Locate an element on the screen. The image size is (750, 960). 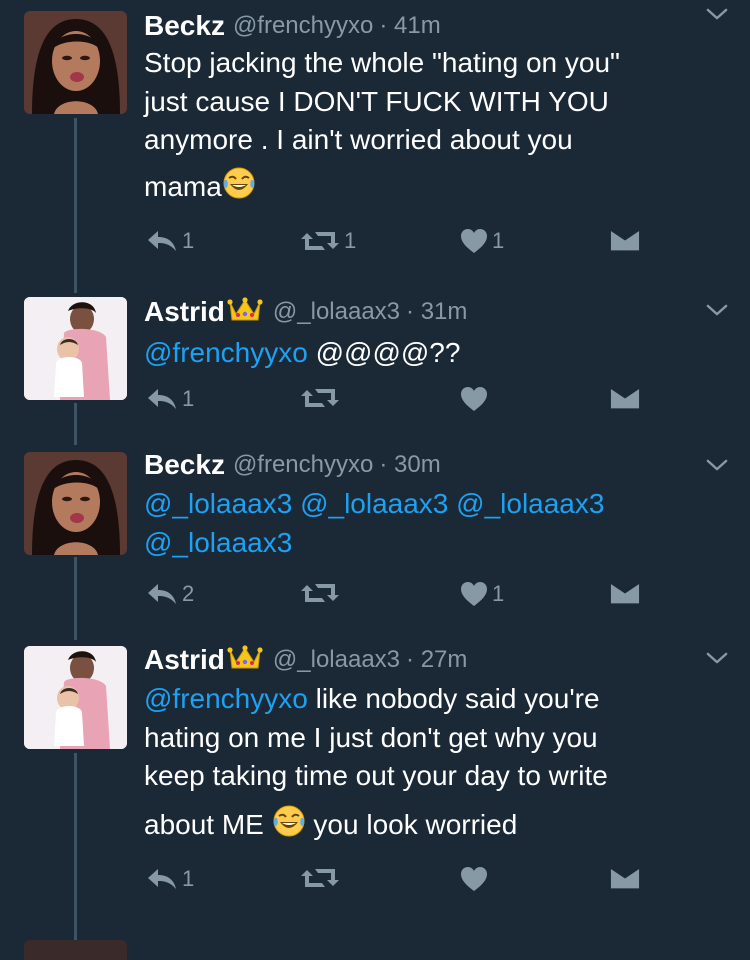
tweet-header: Astrid @_lolaaax3 · 27m is located at coordinates (305, 660).